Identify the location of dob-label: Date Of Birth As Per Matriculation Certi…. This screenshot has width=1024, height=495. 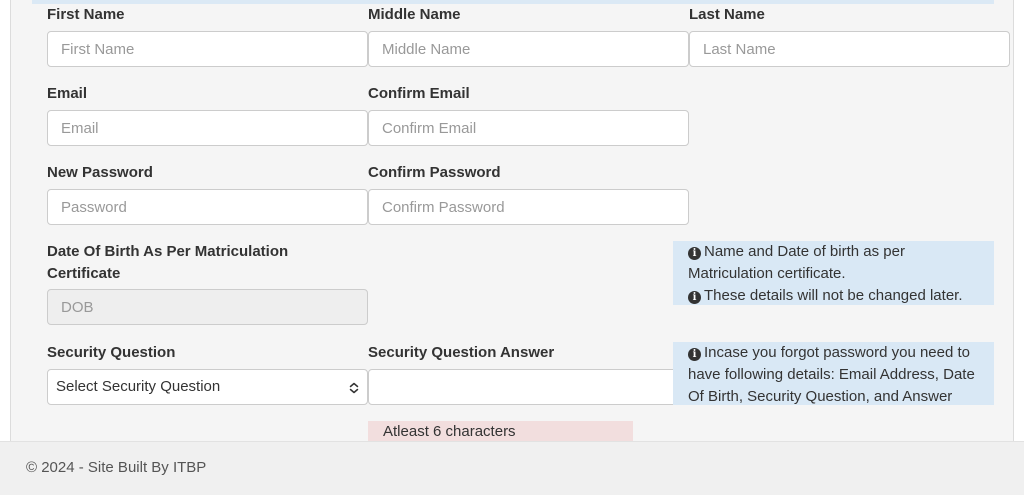
(167, 263).